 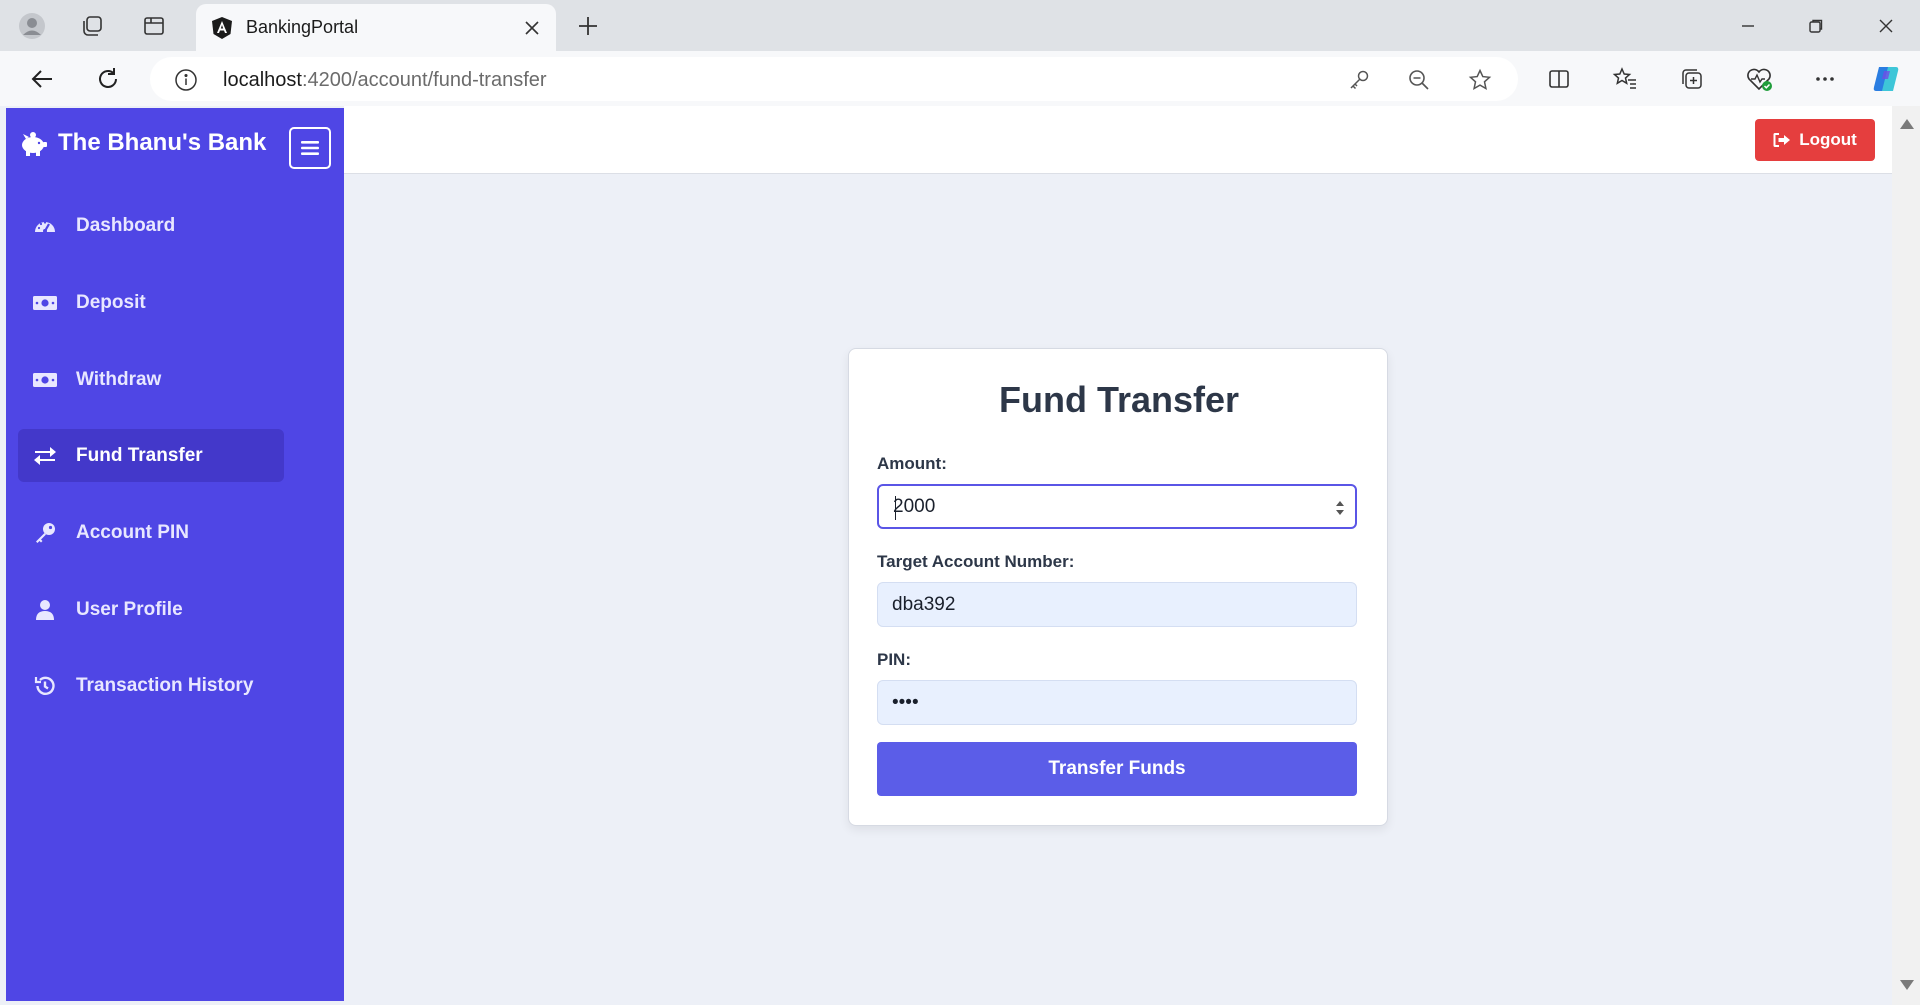 I want to click on logout-label: Logout, so click(x=1828, y=139).